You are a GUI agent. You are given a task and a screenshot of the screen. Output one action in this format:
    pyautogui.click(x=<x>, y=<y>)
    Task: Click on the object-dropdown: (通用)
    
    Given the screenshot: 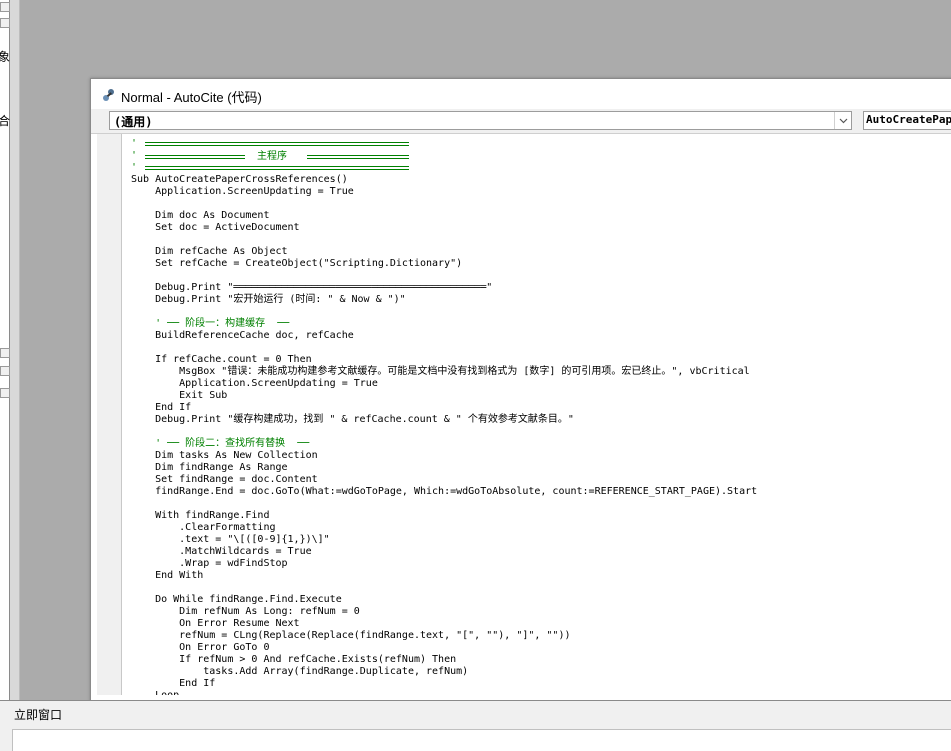 What is the action you would take?
    pyautogui.click(x=480, y=120)
    